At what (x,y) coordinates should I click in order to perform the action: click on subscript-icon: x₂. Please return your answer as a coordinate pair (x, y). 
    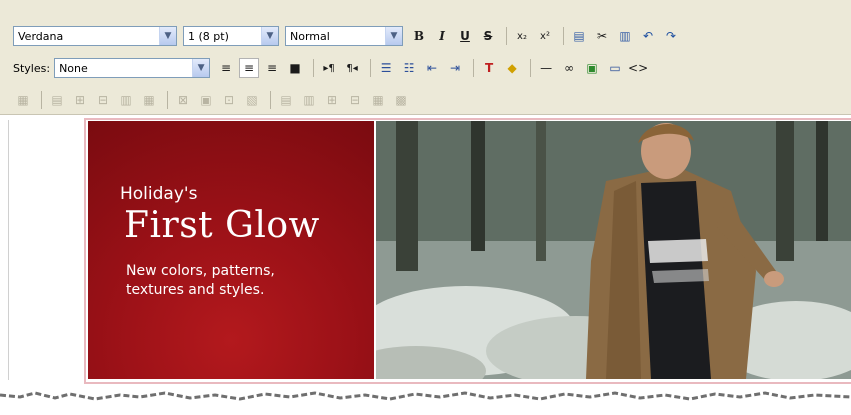
    Looking at the image, I should click on (522, 36).